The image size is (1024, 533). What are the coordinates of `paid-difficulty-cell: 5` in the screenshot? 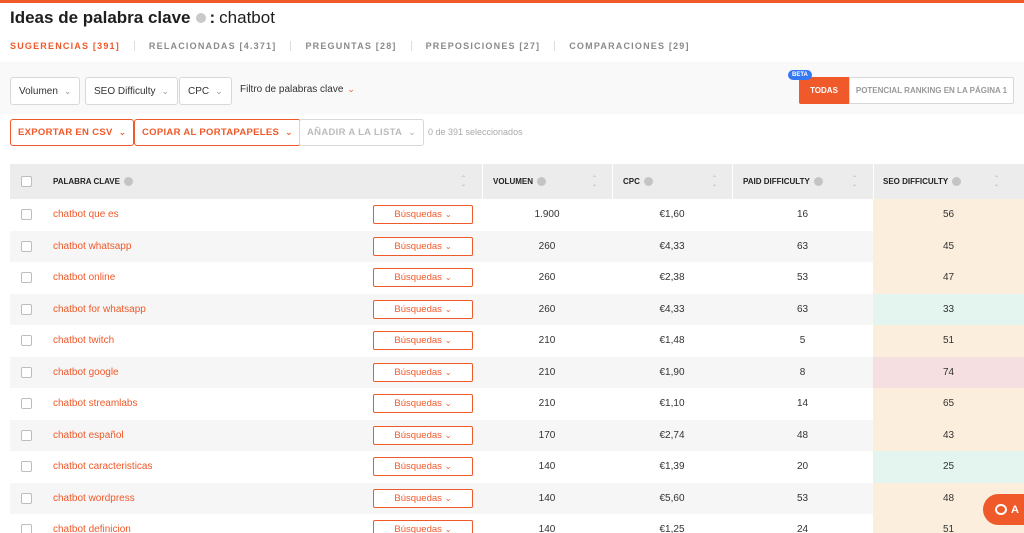 It's located at (802, 341).